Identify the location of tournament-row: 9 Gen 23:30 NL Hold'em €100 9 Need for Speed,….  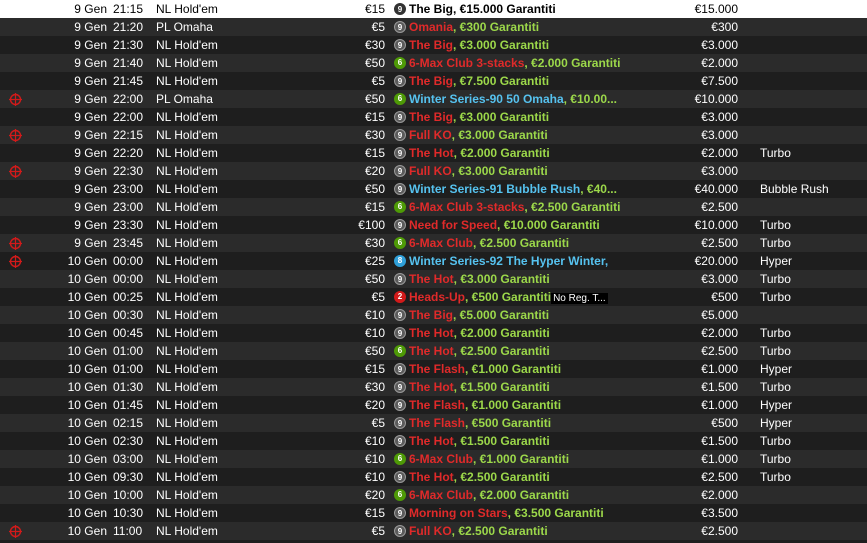
(433, 225).